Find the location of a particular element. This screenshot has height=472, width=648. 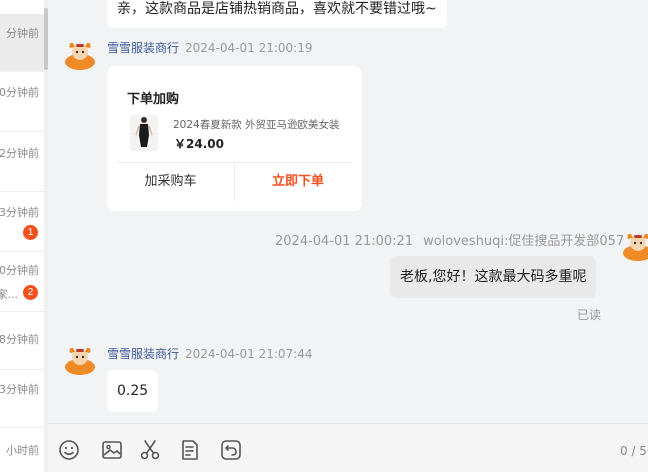

sender-line: 雪雪服装商行 2024-04-01 21:00:19 is located at coordinates (209, 47).